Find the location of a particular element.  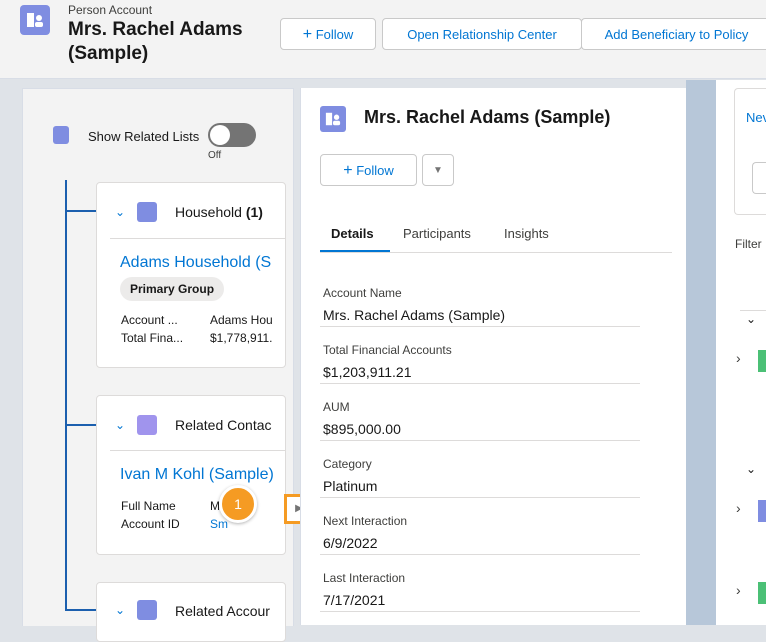

account-icon is located at coordinates (147, 610).